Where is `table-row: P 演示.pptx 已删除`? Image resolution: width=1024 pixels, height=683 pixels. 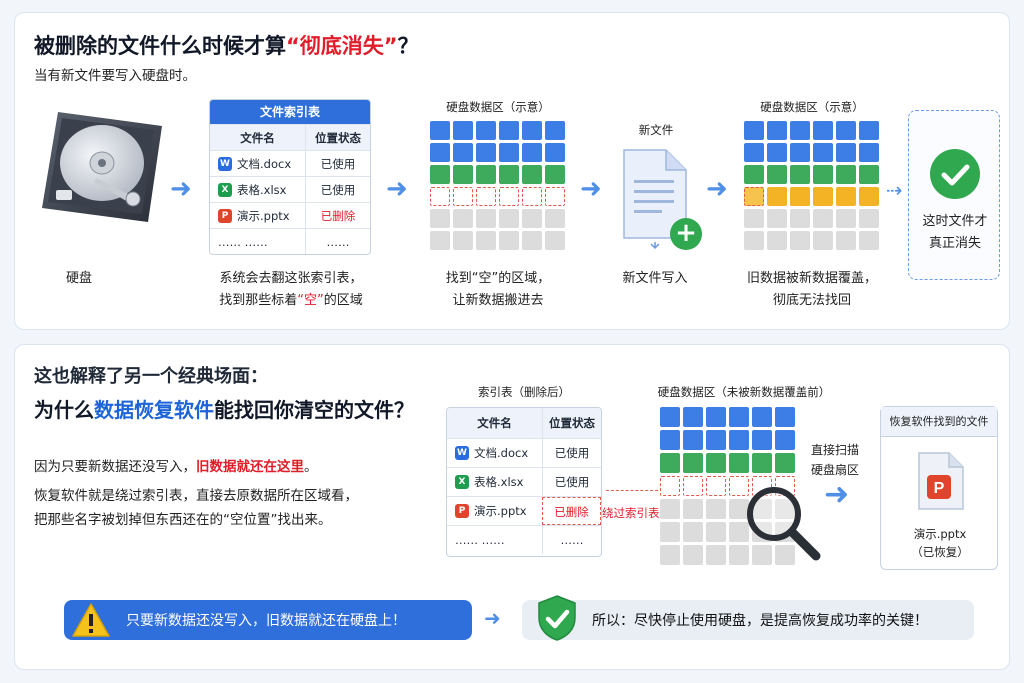 table-row: P 演示.pptx 已删除 is located at coordinates (524, 510).